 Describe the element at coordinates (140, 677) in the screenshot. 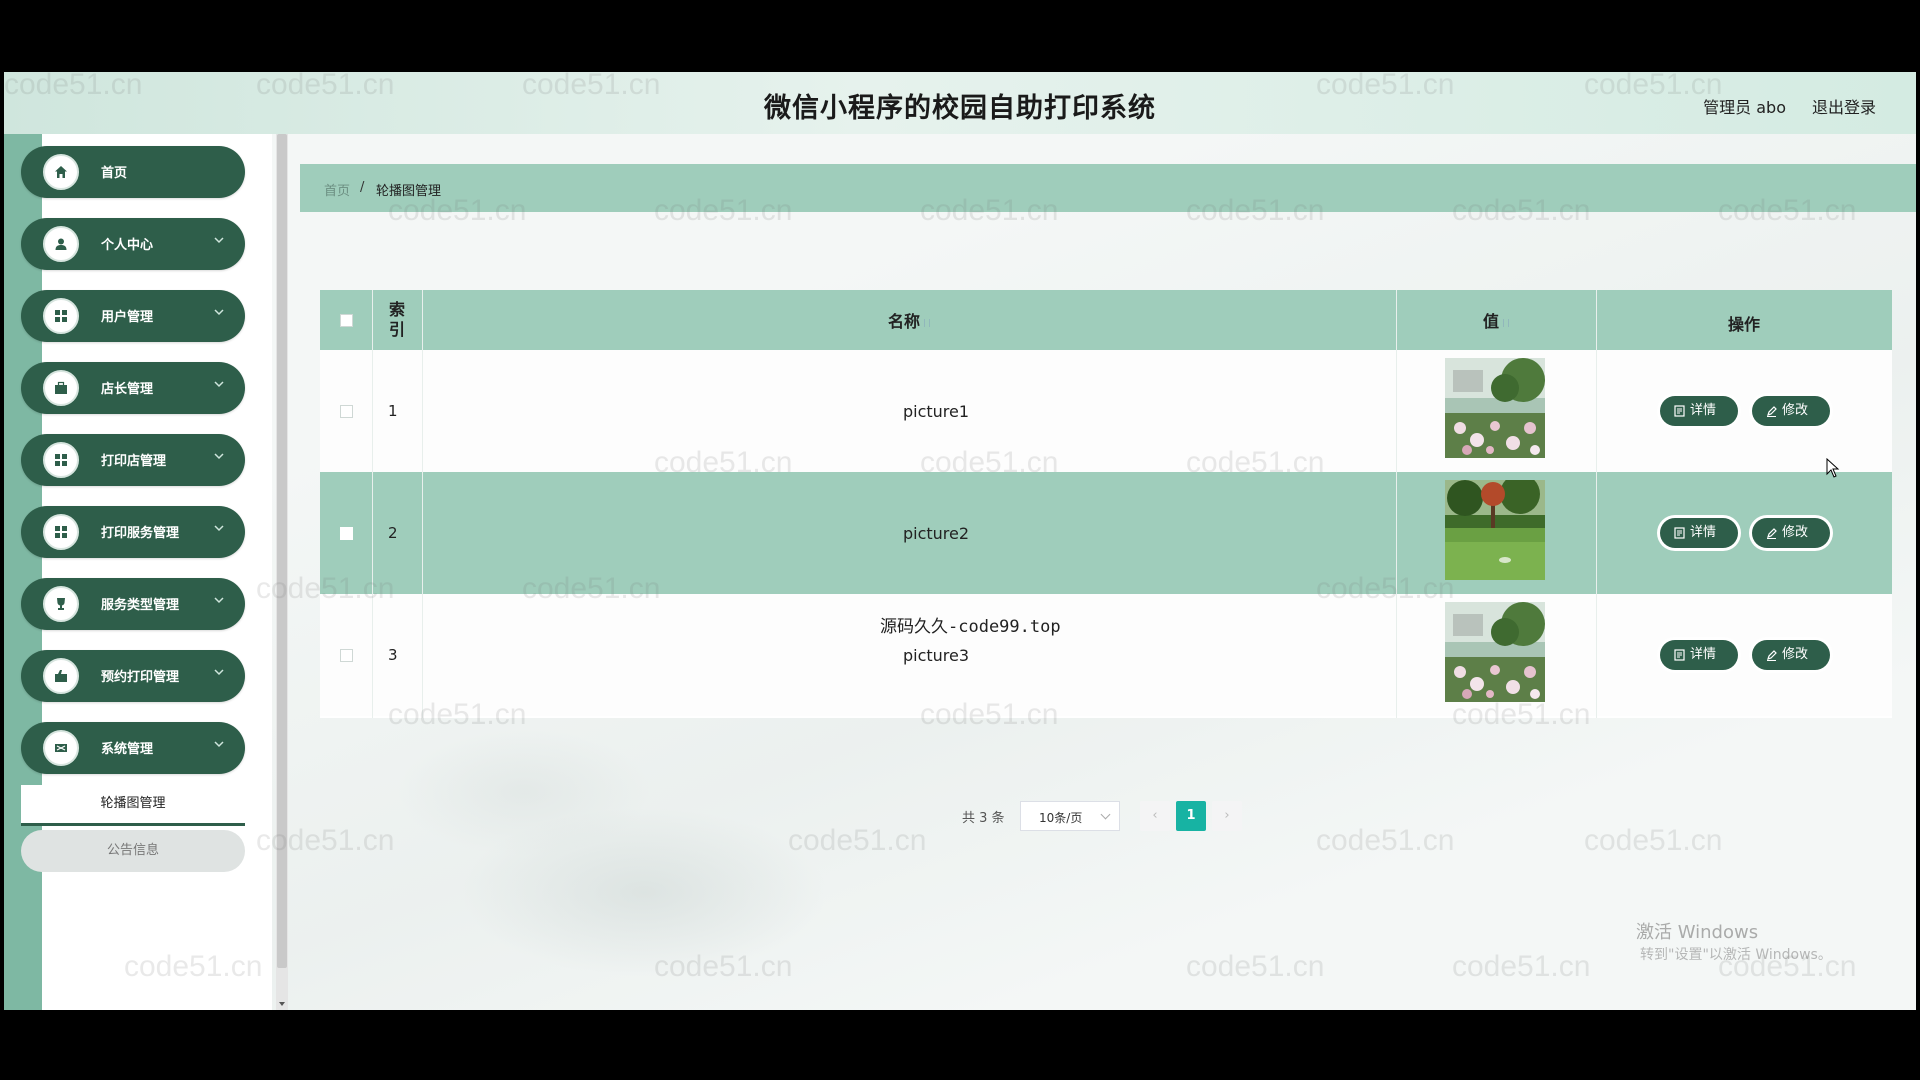

I see `sidebar-item-label: 预约打印管理` at that location.